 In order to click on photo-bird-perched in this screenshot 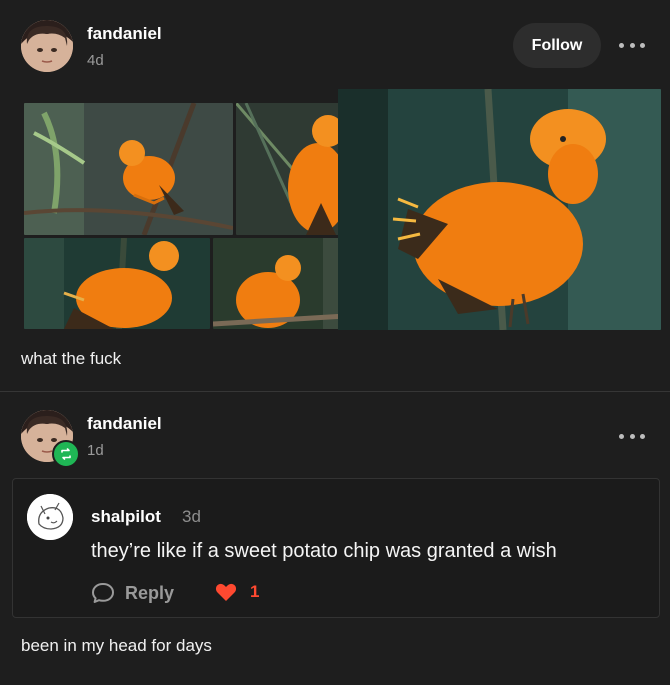, I will do `click(279, 283)`.